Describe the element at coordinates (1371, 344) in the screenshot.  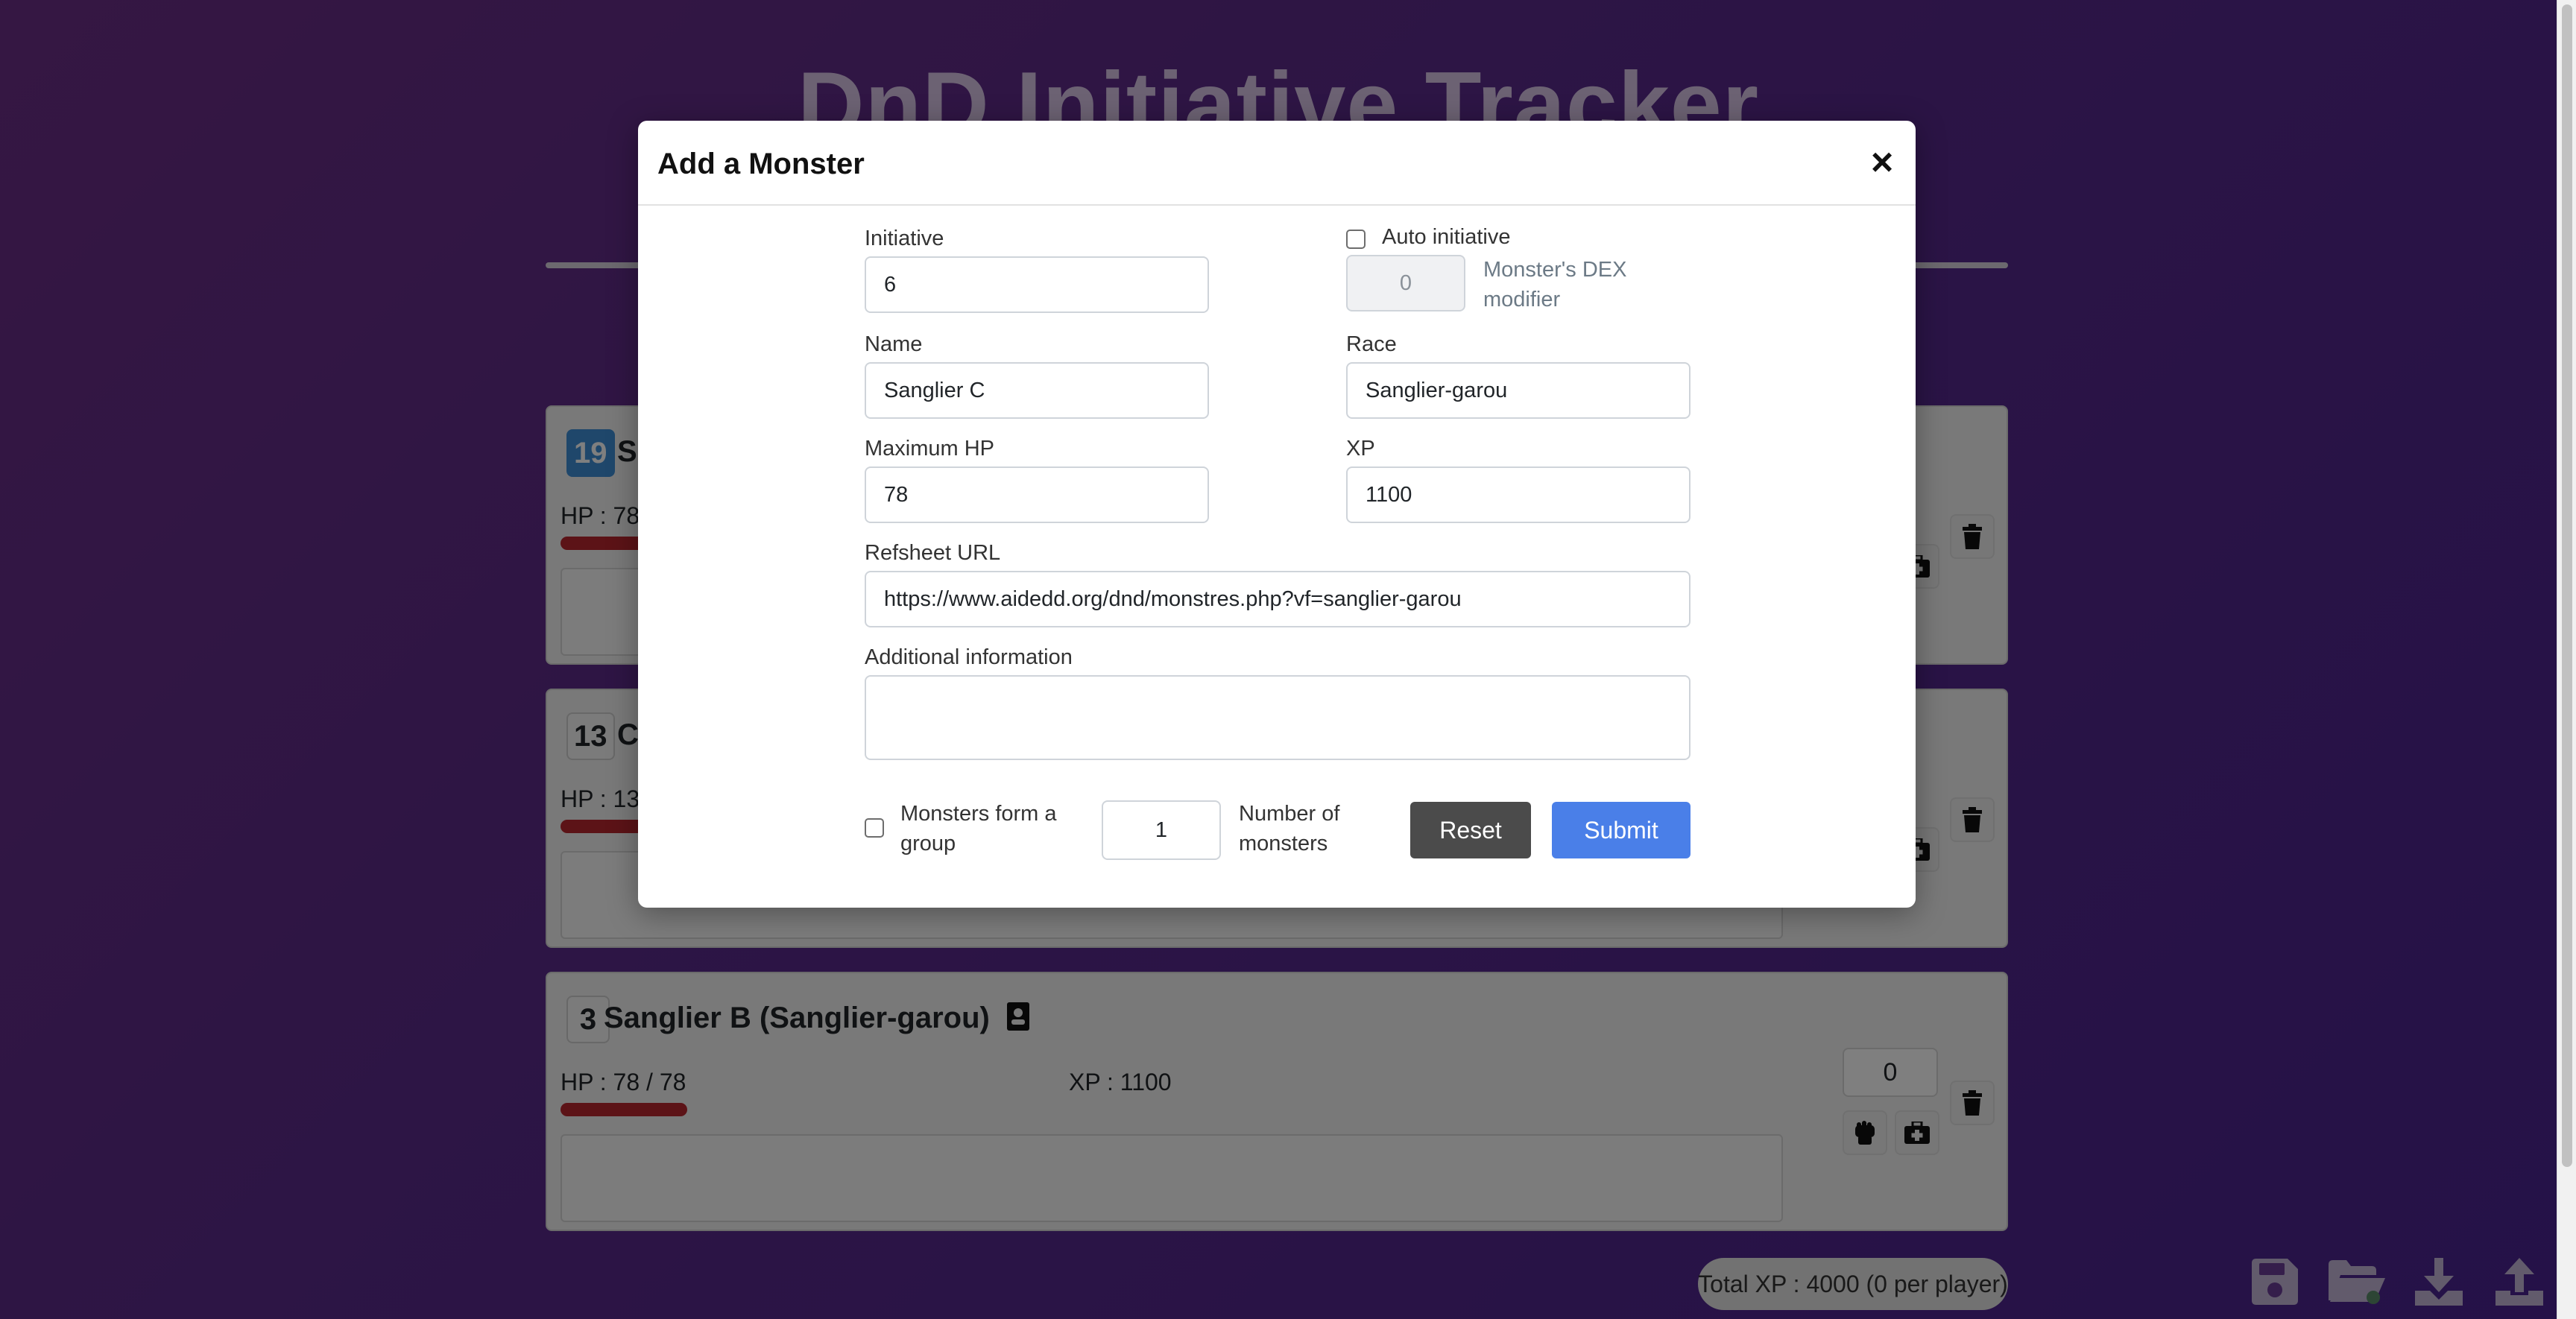
I see `race-label: Race` at that location.